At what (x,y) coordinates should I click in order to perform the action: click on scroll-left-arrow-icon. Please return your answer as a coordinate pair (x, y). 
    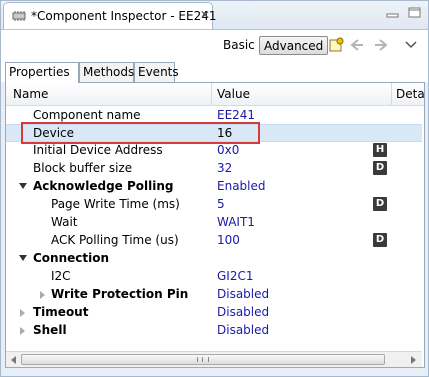
    Looking at the image, I should click on (13, 360).